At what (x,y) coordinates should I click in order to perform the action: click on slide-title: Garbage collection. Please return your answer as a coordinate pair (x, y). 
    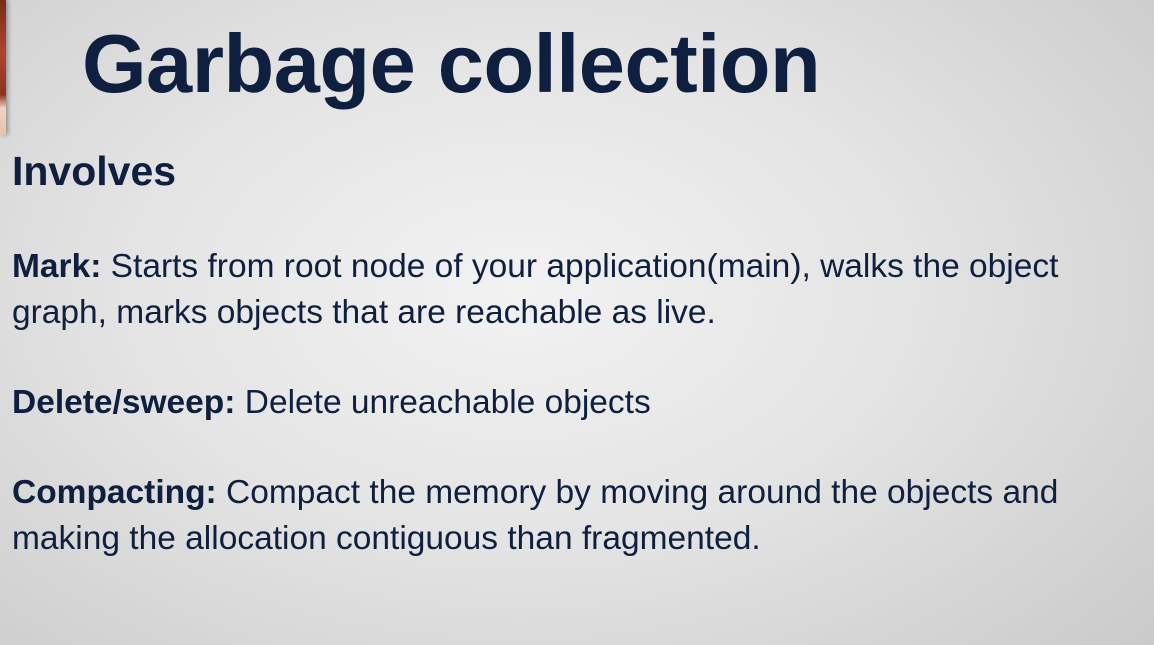
    Looking at the image, I should click on (451, 63).